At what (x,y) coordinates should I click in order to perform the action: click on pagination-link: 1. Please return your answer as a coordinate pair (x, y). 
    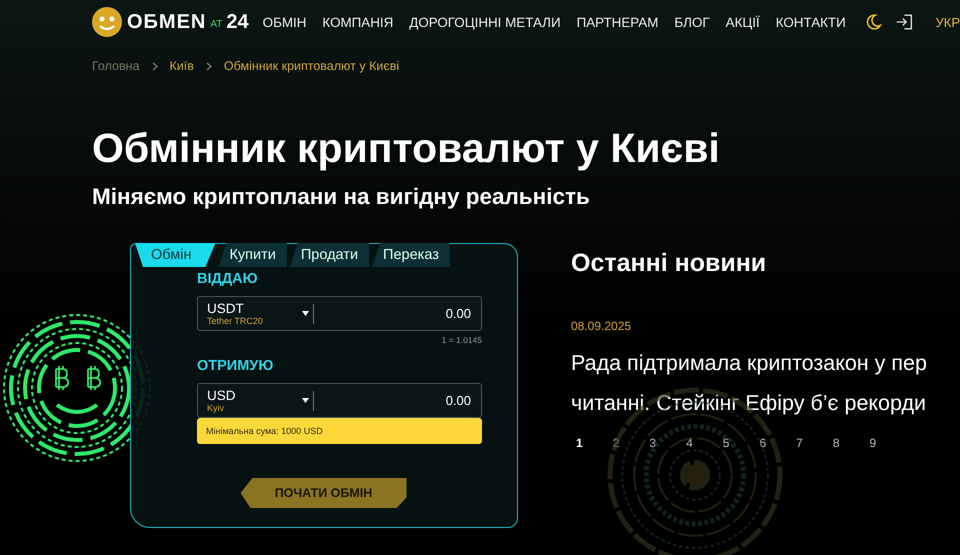
    Looking at the image, I should click on (579, 443).